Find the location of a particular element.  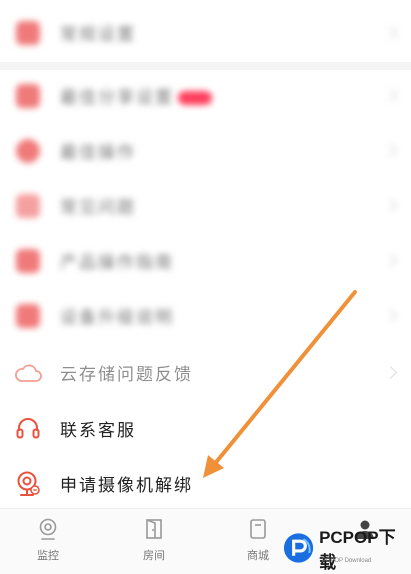

menu-item-upgrade-info: 设备升级说明 is located at coordinates (205, 315).